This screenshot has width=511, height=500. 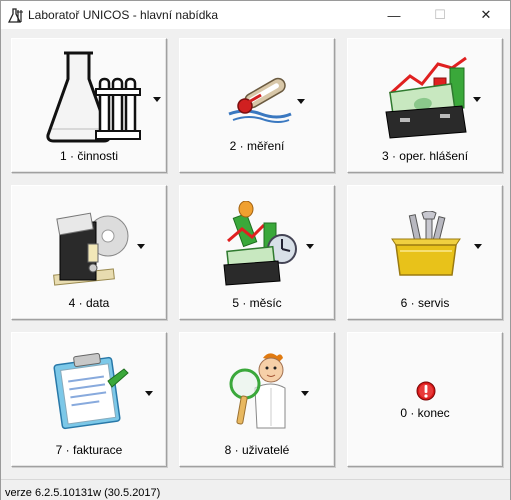 I want to click on title-bar: Laboratoř UNICOS - hlavní nabídka — ☐ ✕, so click(x=255, y=15).